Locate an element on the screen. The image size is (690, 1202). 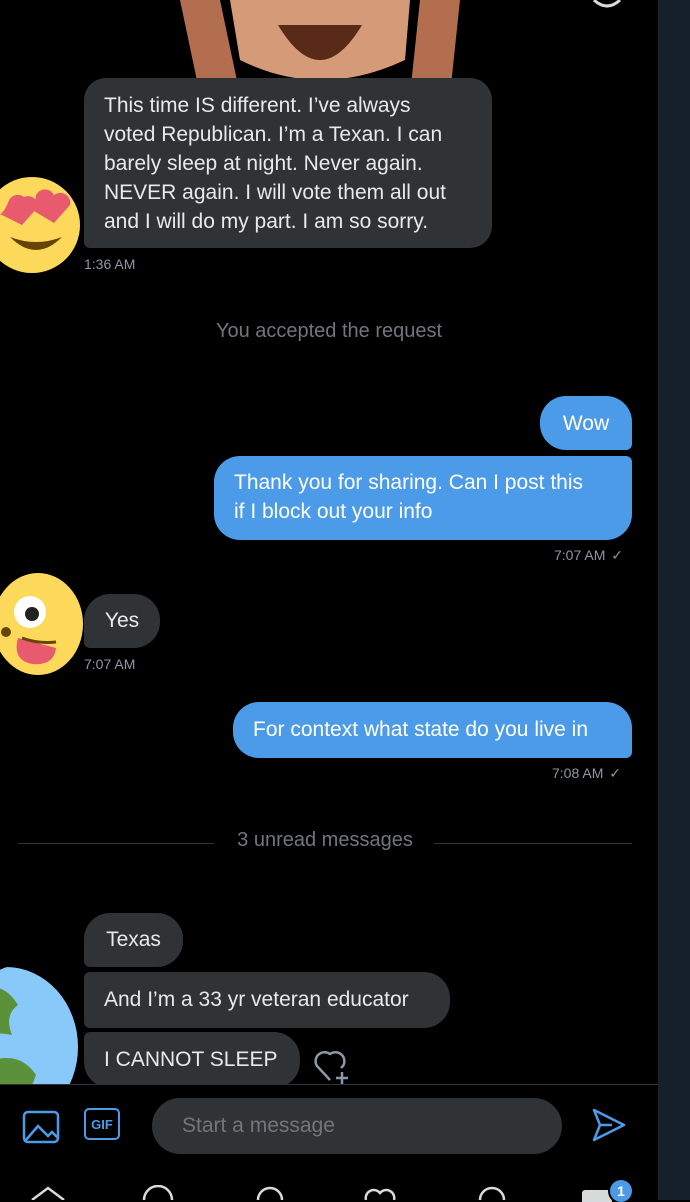
message-timestamp: 7:07 AM is located at coordinates (110, 664).